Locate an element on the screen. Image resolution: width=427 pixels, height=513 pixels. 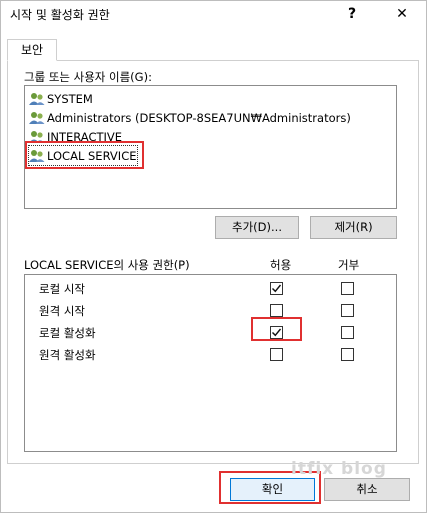
title-bar: 시작 및 활성화 권한 ? ✕ is located at coordinates (213, 14).